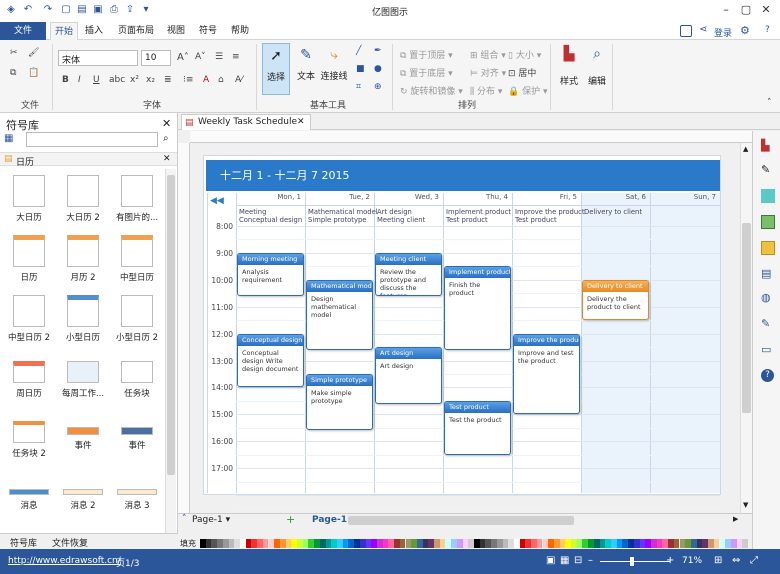 The width and height of the screenshot is (780, 574). I want to click on underline-icon: U, so click(96, 80).